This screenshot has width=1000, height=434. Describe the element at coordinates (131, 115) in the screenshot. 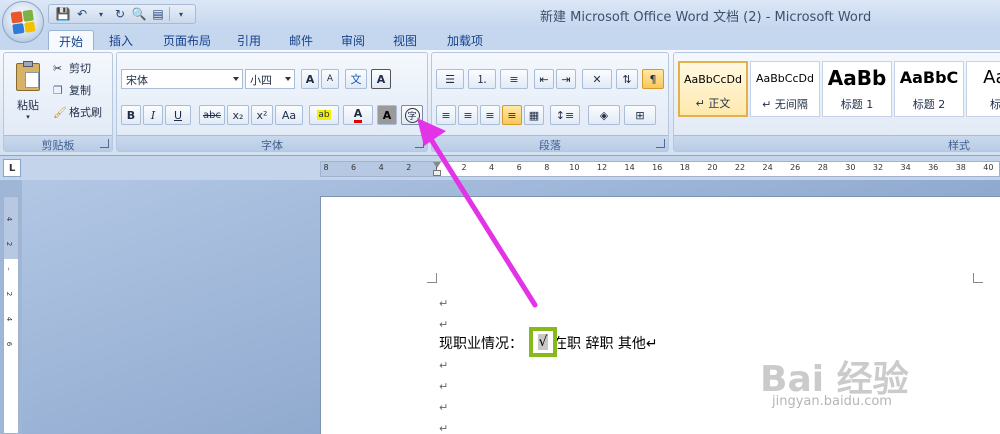

I see `bold-button: B` at that location.